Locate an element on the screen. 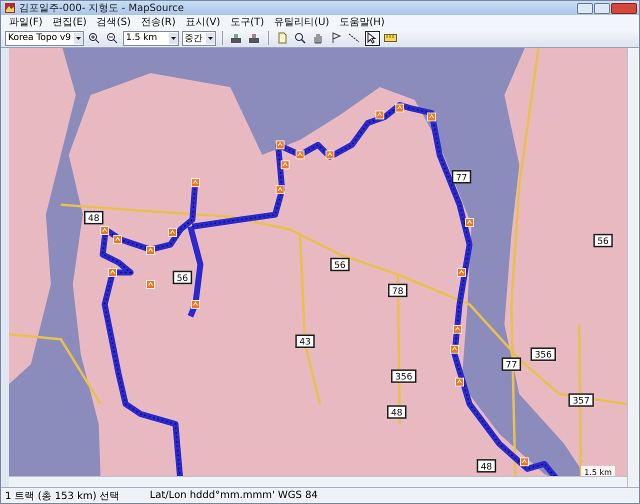  zoom-out-button is located at coordinates (112, 38).